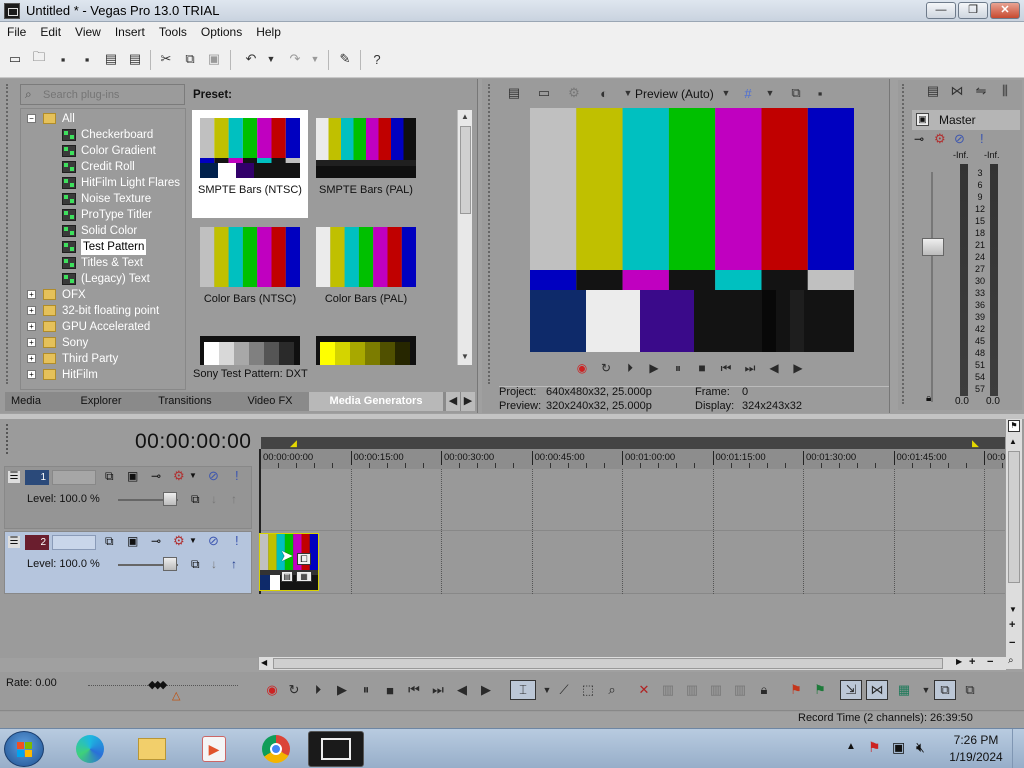 Image resolution: width=1024 pixels, height=768 pixels. Describe the element at coordinates (251, 59) in the screenshot. I see `undo-icon: ↶` at that location.